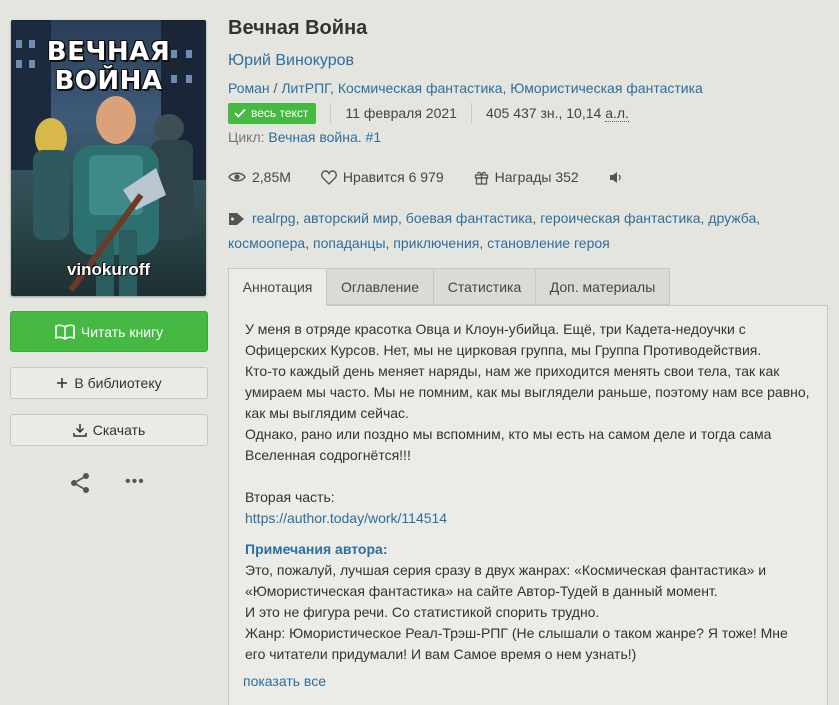  I want to click on read-book-button: Читать книгу, so click(109, 331).